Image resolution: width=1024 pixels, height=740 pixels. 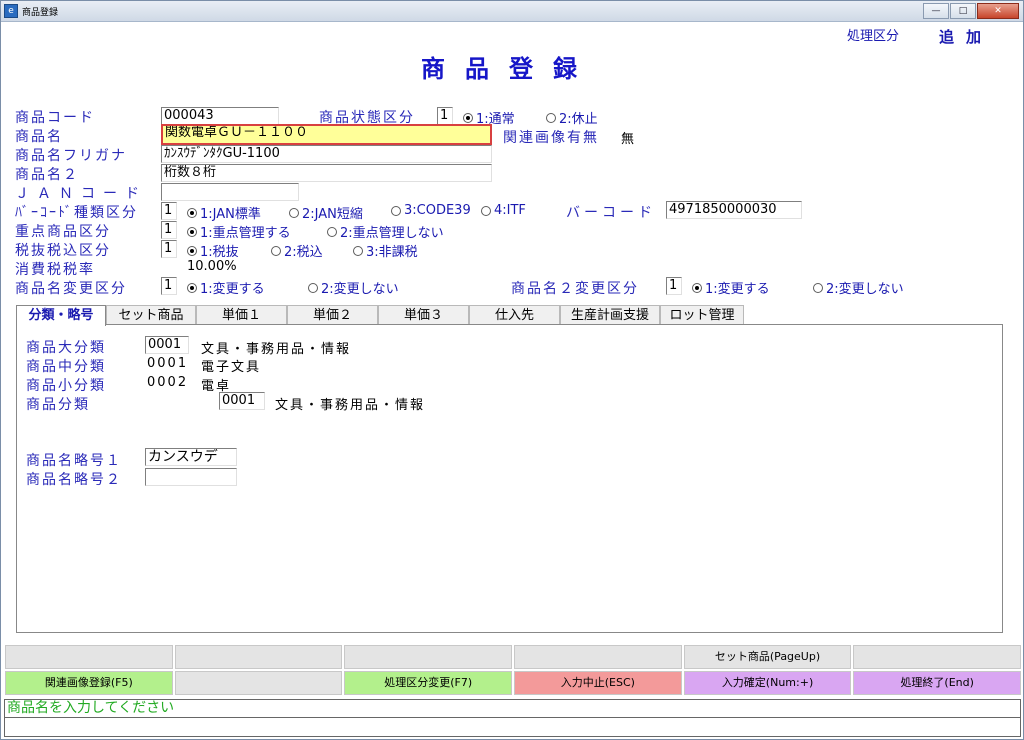 I want to click on process-mode-value: 追加, so click(x=967, y=35).